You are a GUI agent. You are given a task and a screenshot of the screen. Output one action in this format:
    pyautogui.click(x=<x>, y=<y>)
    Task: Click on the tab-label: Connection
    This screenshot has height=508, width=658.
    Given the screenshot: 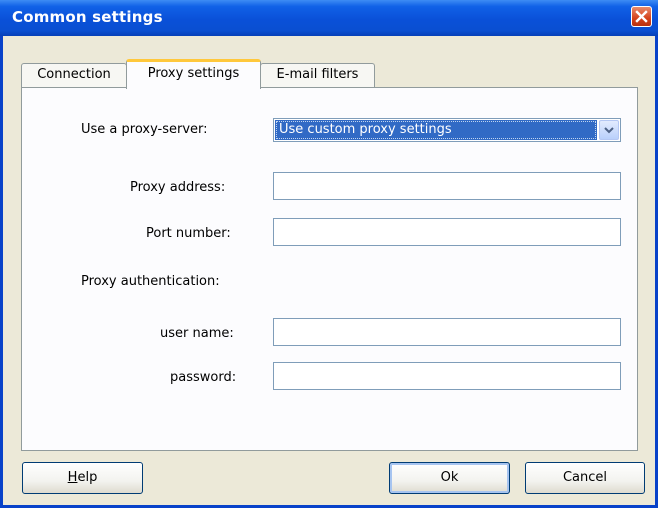 What is the action you would take?
    pyautogui.click(x=74, y=74)
    